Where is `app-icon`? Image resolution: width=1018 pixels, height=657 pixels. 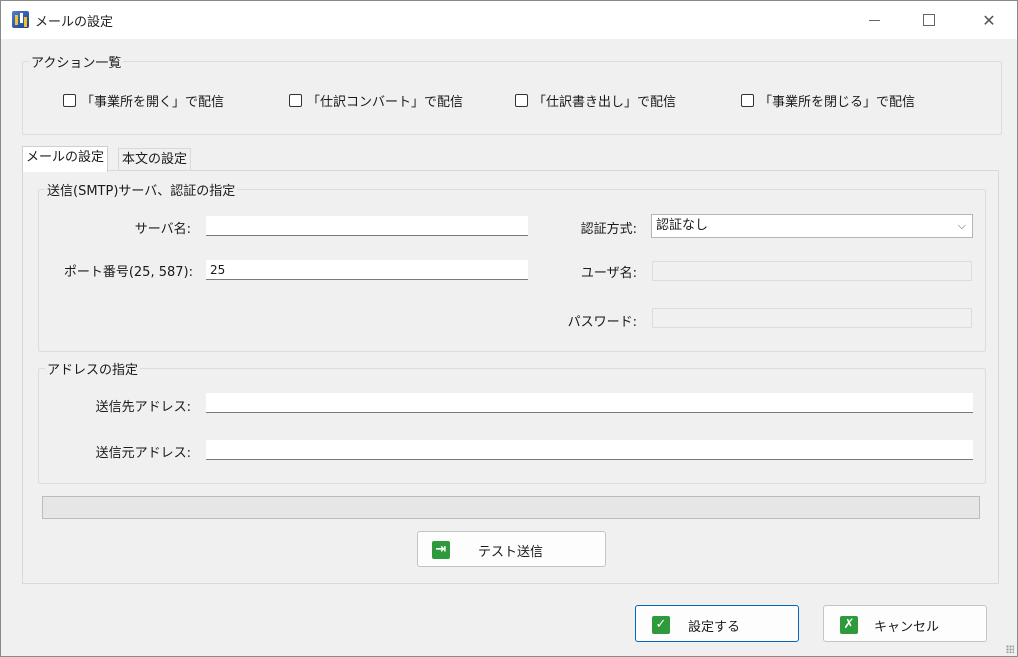
app-icon is located at coordinates (20, 19).